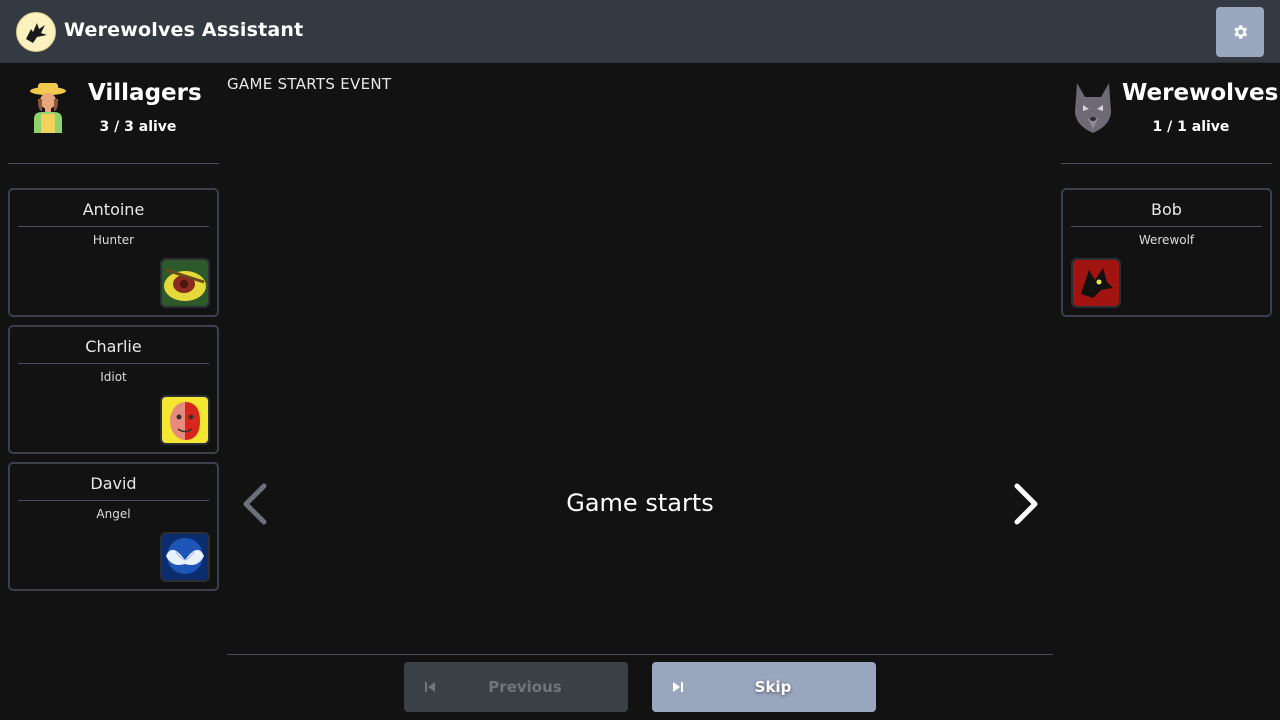 The height and width of the screenshot is (720, 1280). Describe the element at coordinates (138, 127) in the screenshot. I see `villagers-alive-count: 3 / 3 alive` at that location.